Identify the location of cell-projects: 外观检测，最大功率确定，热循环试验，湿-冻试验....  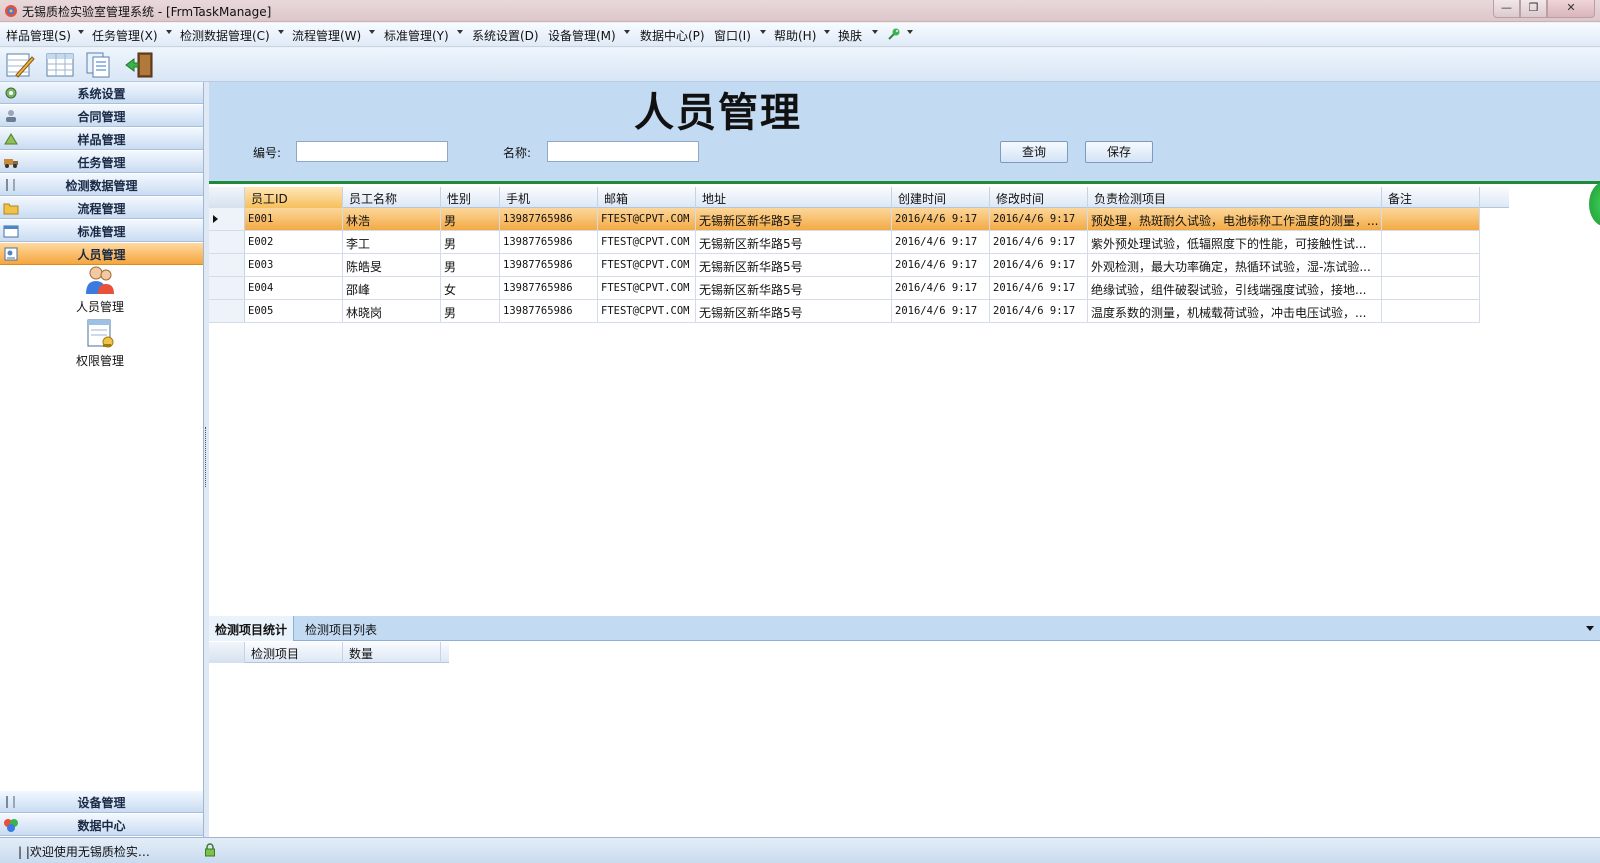
(1235, 265).